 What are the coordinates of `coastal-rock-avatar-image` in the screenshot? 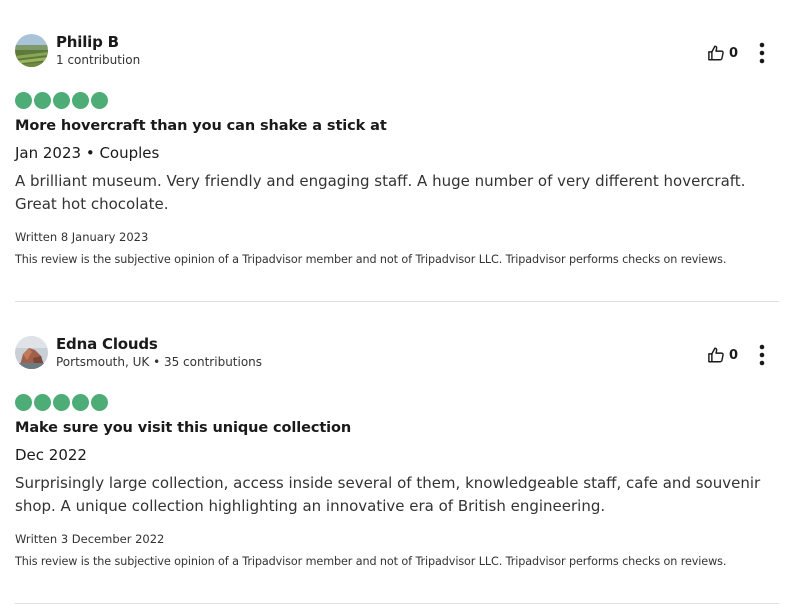 It's located at (31, 352).